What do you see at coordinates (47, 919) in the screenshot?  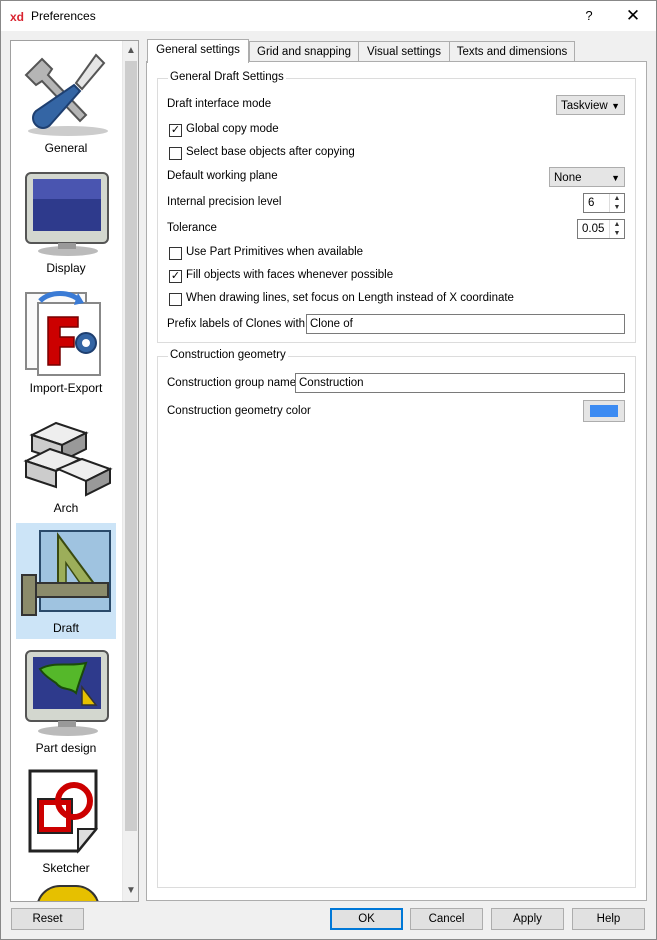 I see `reset-button: Reset` at bounding box center [47, 919].